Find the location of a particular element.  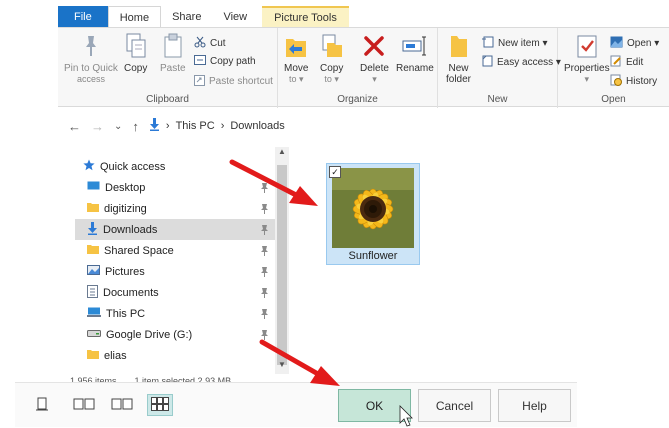

view-side-by-side-button is located at coordinates (122, 405).